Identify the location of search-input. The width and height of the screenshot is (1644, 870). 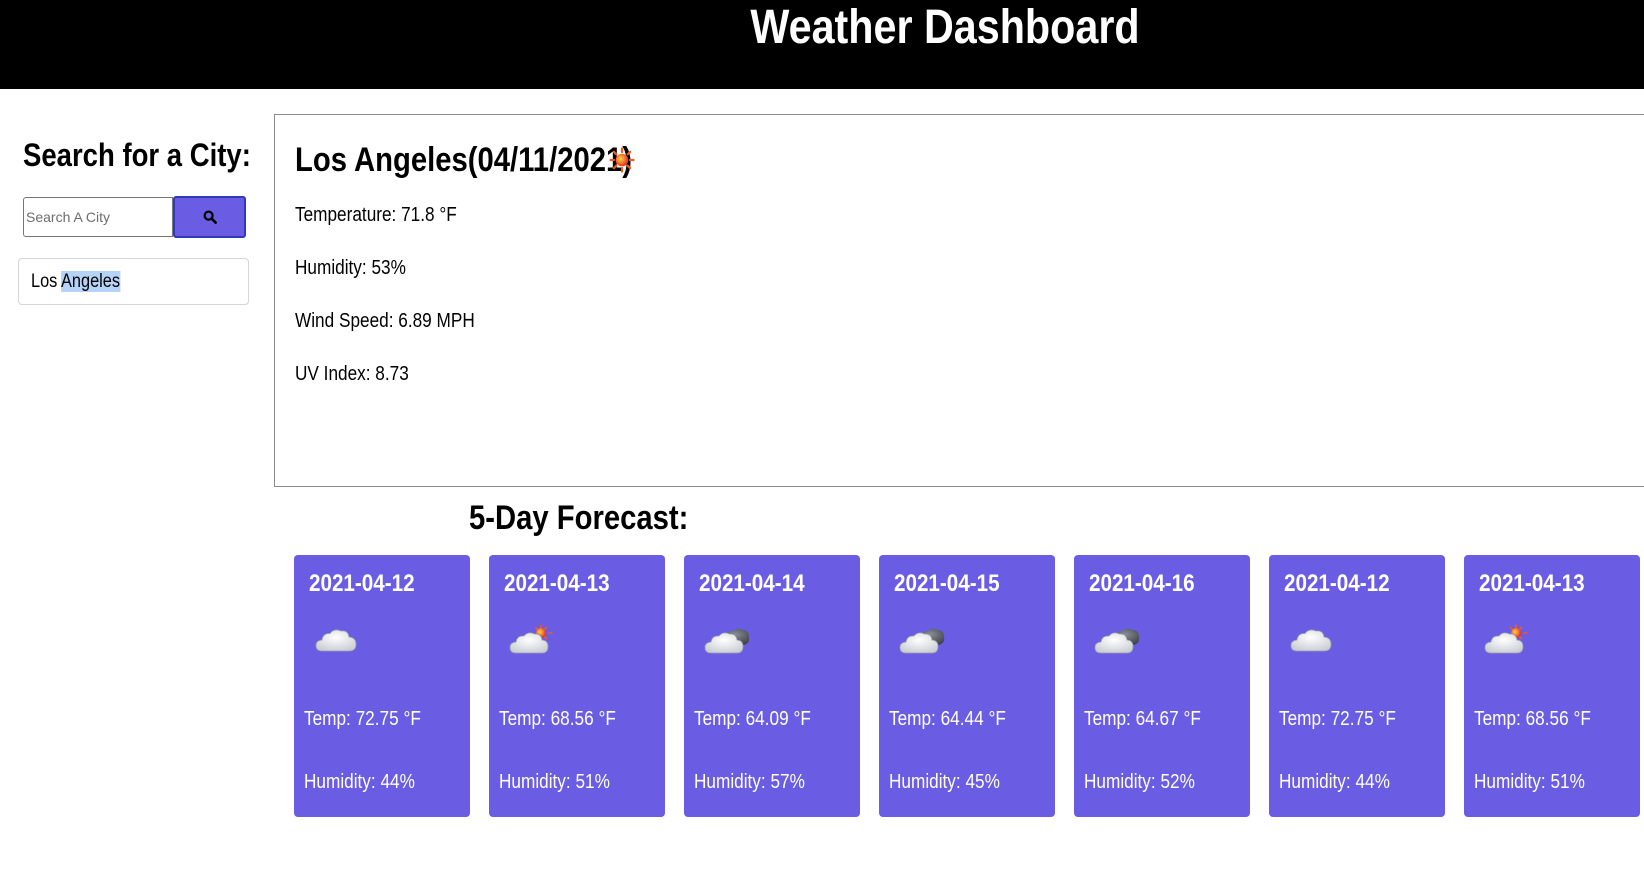
(98, 217).